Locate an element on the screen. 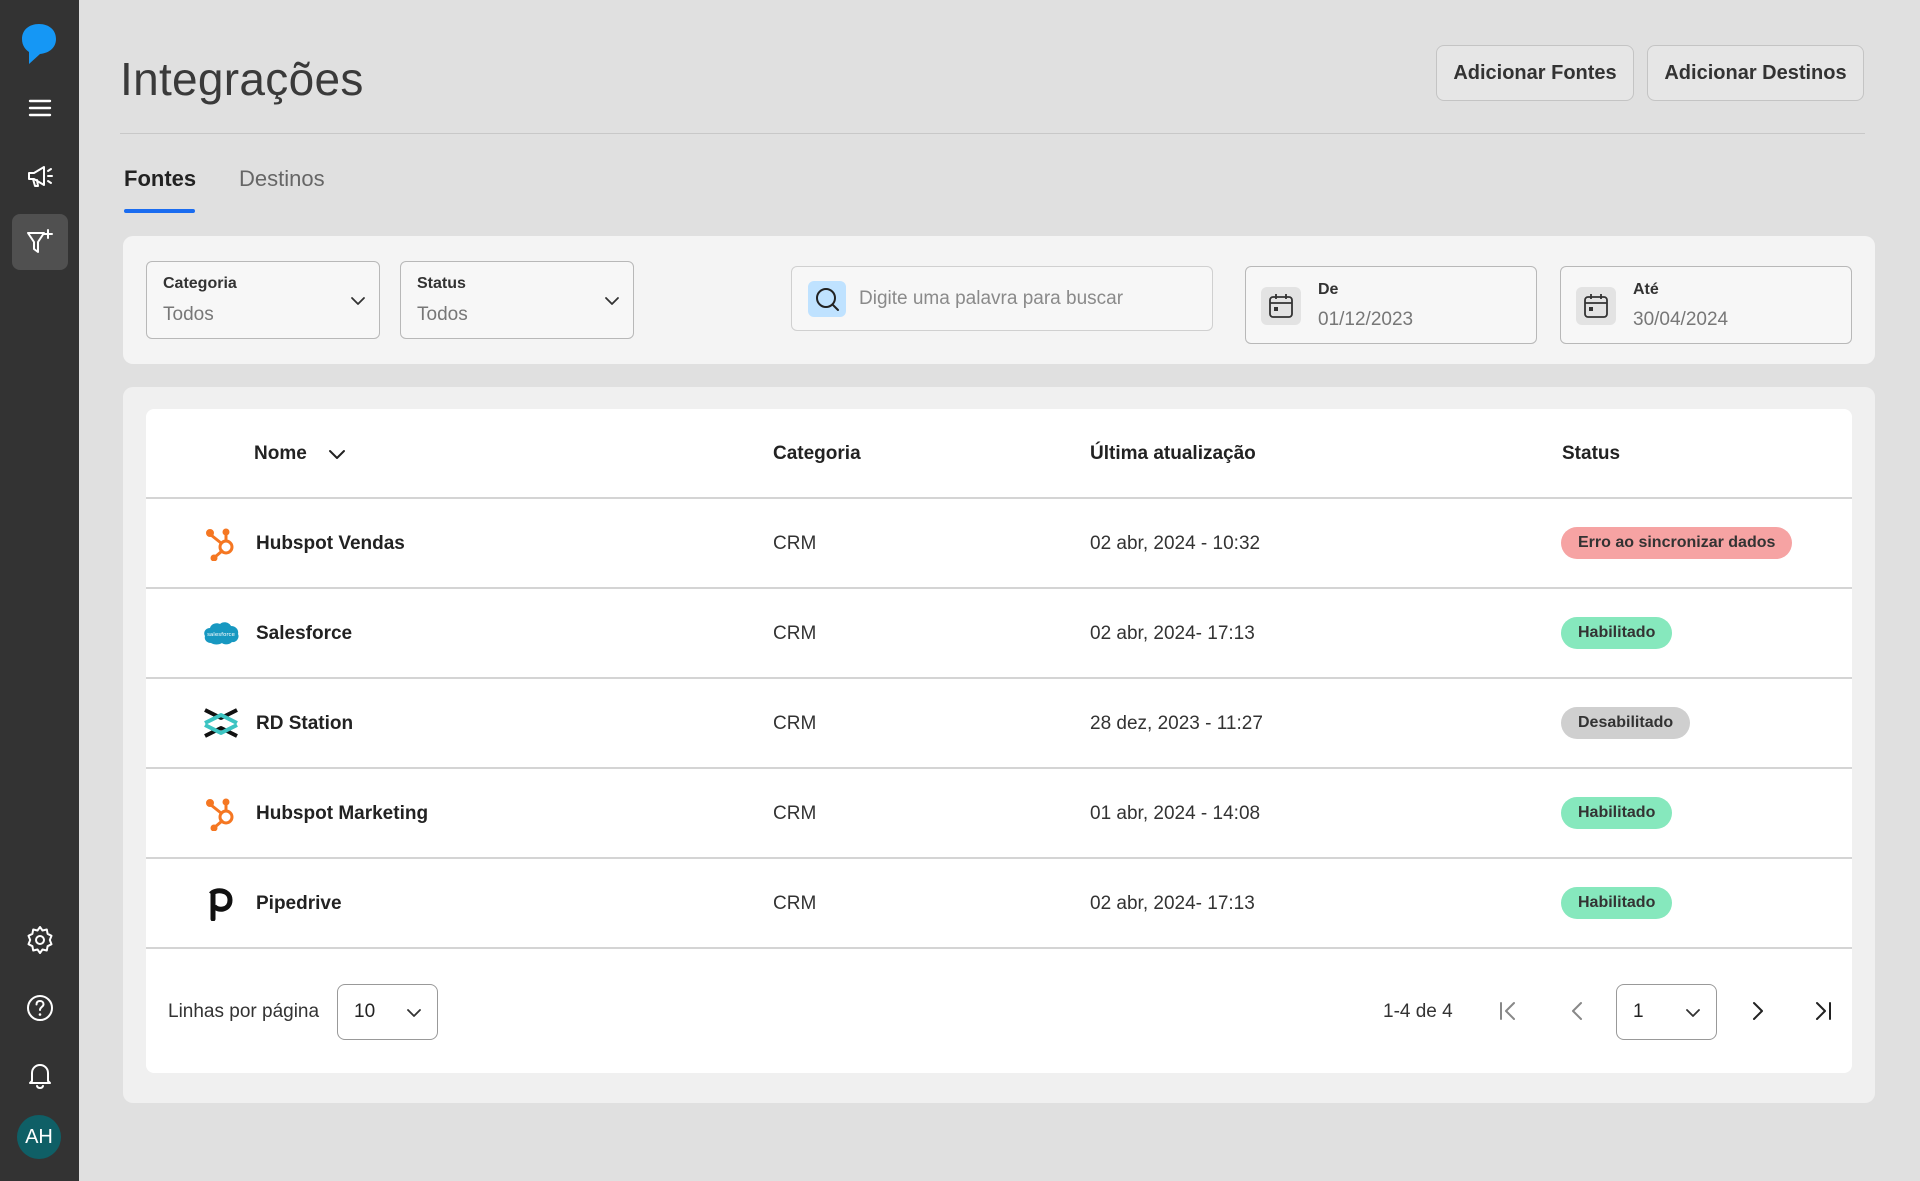  category-select: Categoria Todos is located at coordinates (263, 300).